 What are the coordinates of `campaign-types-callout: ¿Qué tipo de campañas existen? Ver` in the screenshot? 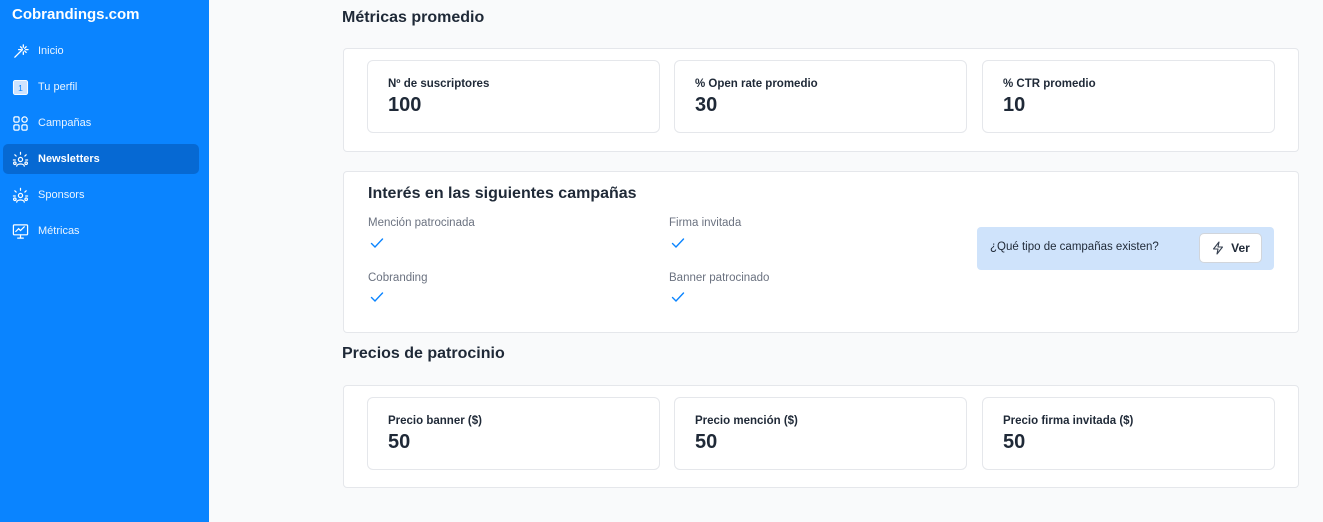 It's located at (1125, 248).